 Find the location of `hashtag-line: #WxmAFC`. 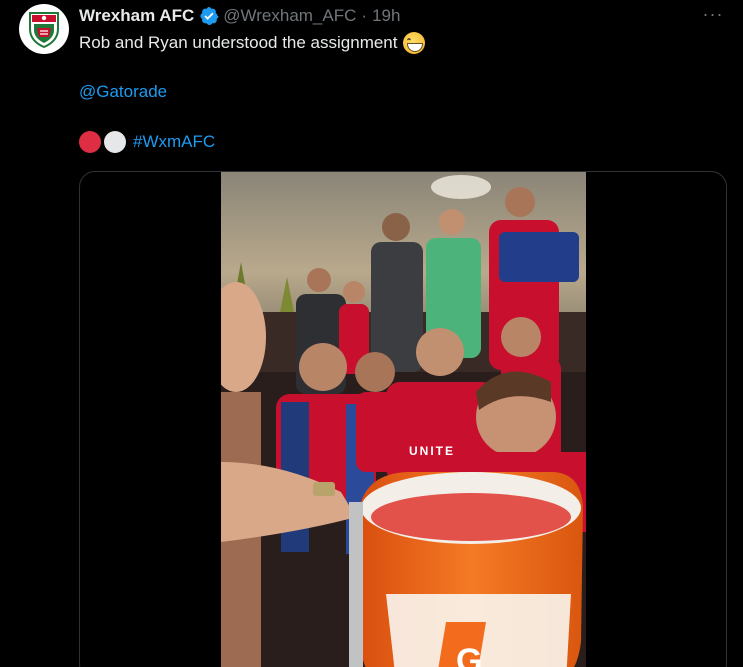

hashtag-line: #WxmAFC is located at coordinates (147, 142).